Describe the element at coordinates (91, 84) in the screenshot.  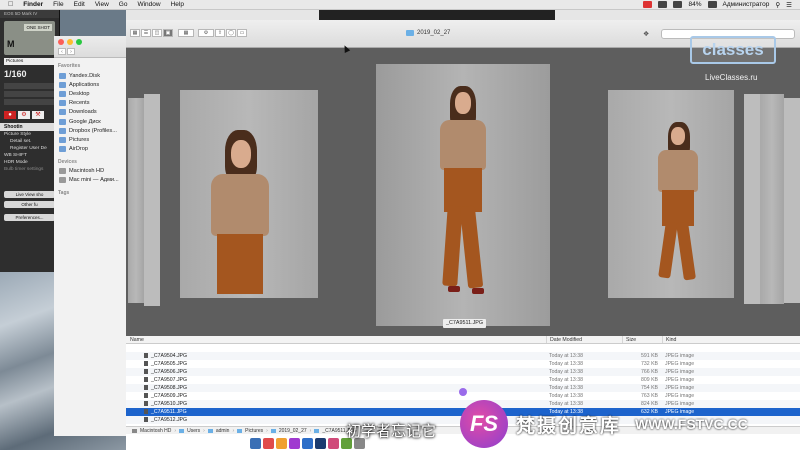
I see `sidebar-item: Applications` at that location.